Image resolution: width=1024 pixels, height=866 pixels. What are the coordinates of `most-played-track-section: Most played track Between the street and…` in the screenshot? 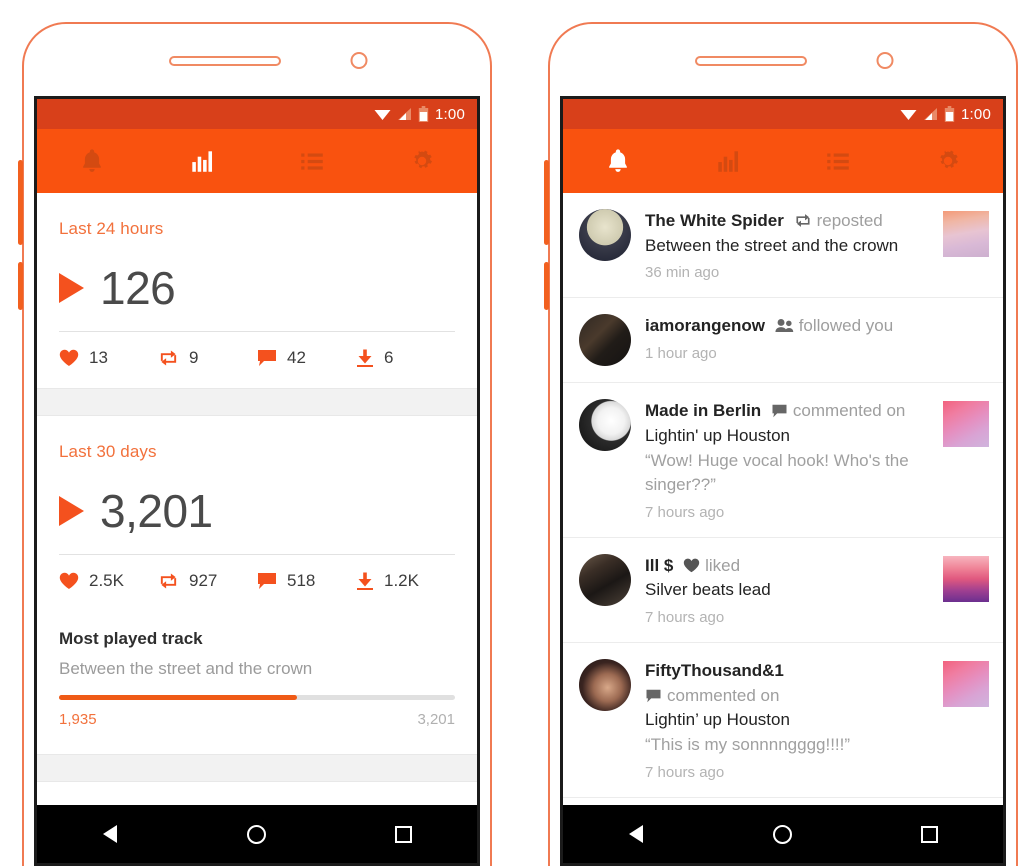 It's located at (257, 669).